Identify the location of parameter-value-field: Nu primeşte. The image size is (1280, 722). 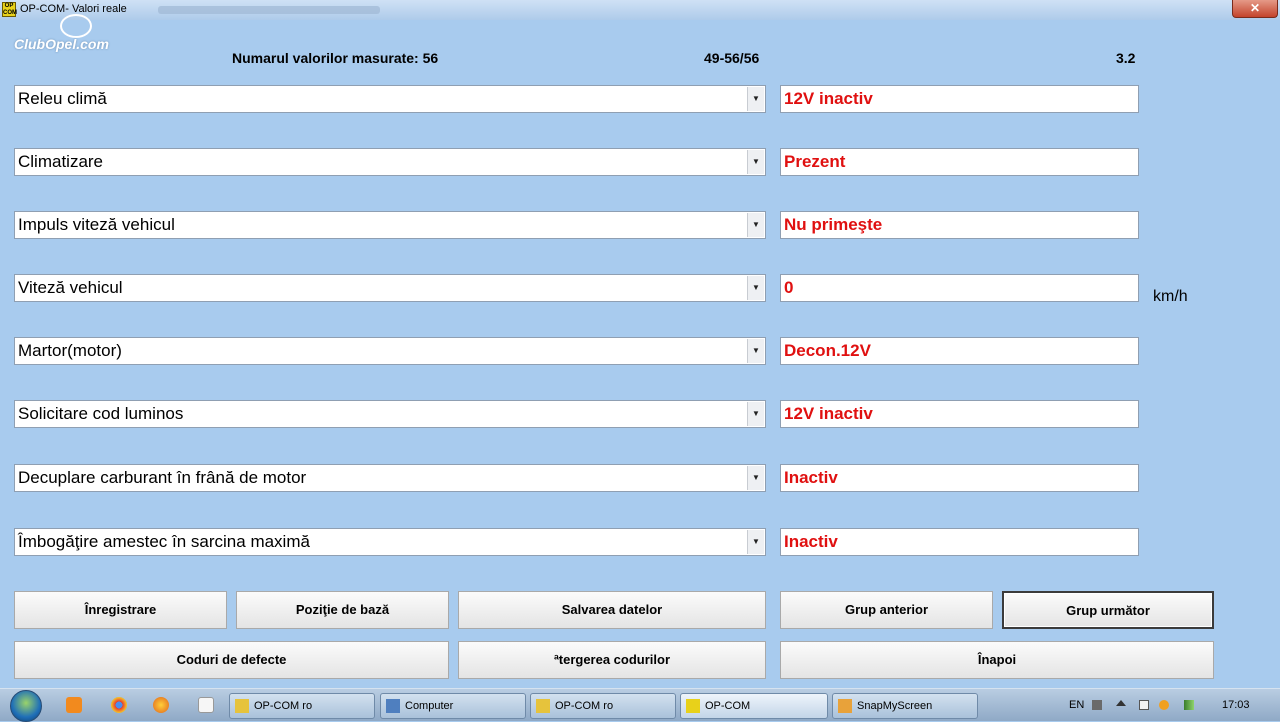
(959, 225).